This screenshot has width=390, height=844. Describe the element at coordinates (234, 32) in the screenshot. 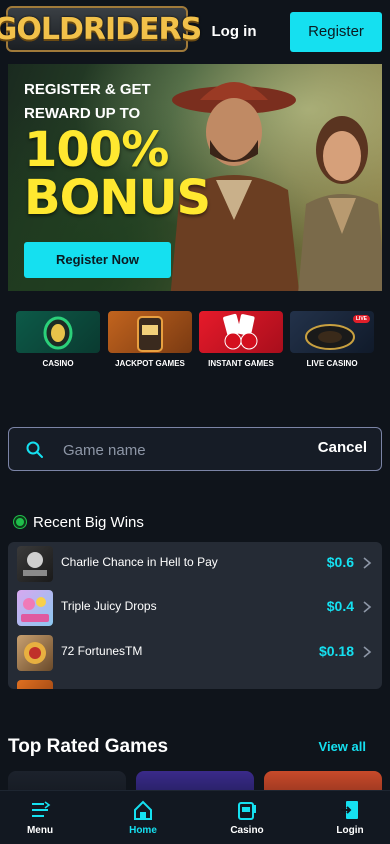

I see `login-button: Log in` at that location.